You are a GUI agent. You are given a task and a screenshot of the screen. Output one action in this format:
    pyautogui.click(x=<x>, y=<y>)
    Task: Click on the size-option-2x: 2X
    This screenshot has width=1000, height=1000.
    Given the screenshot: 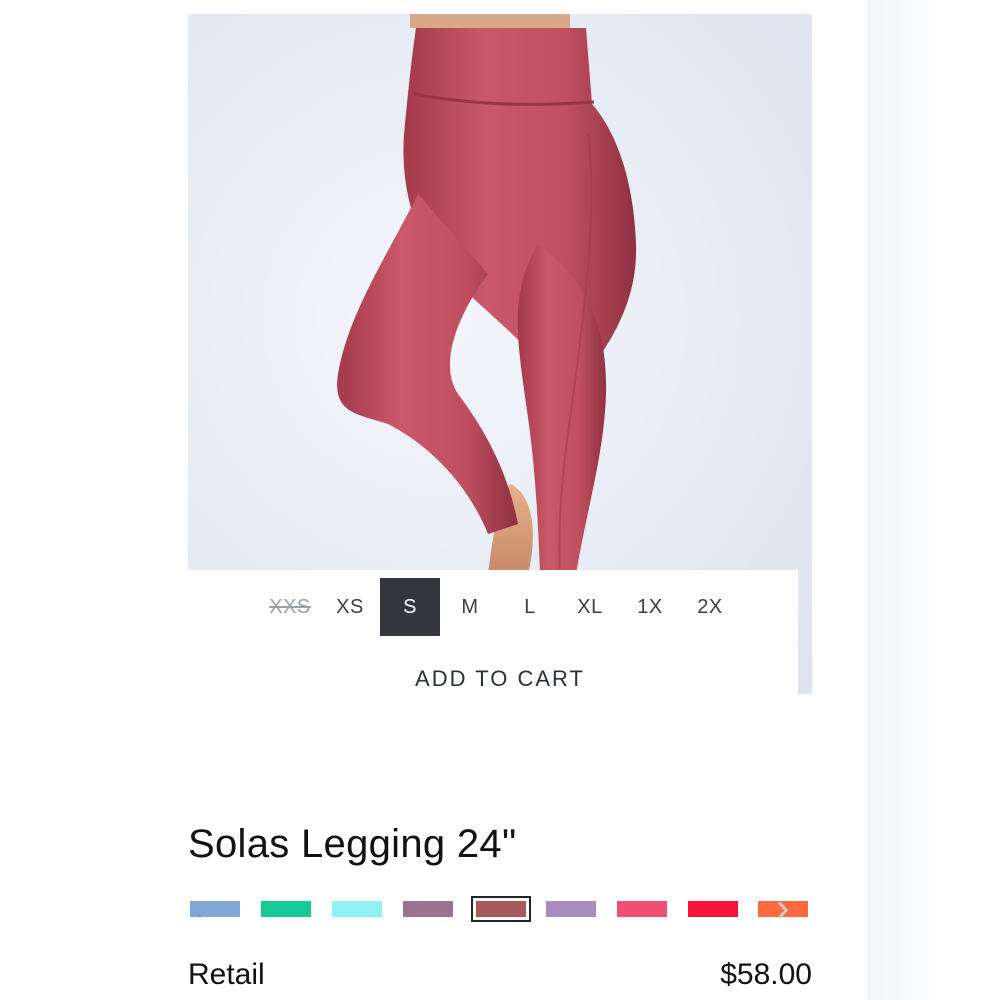 What is the action you would take?
    pyautogui.click(x=710, y=607)
    